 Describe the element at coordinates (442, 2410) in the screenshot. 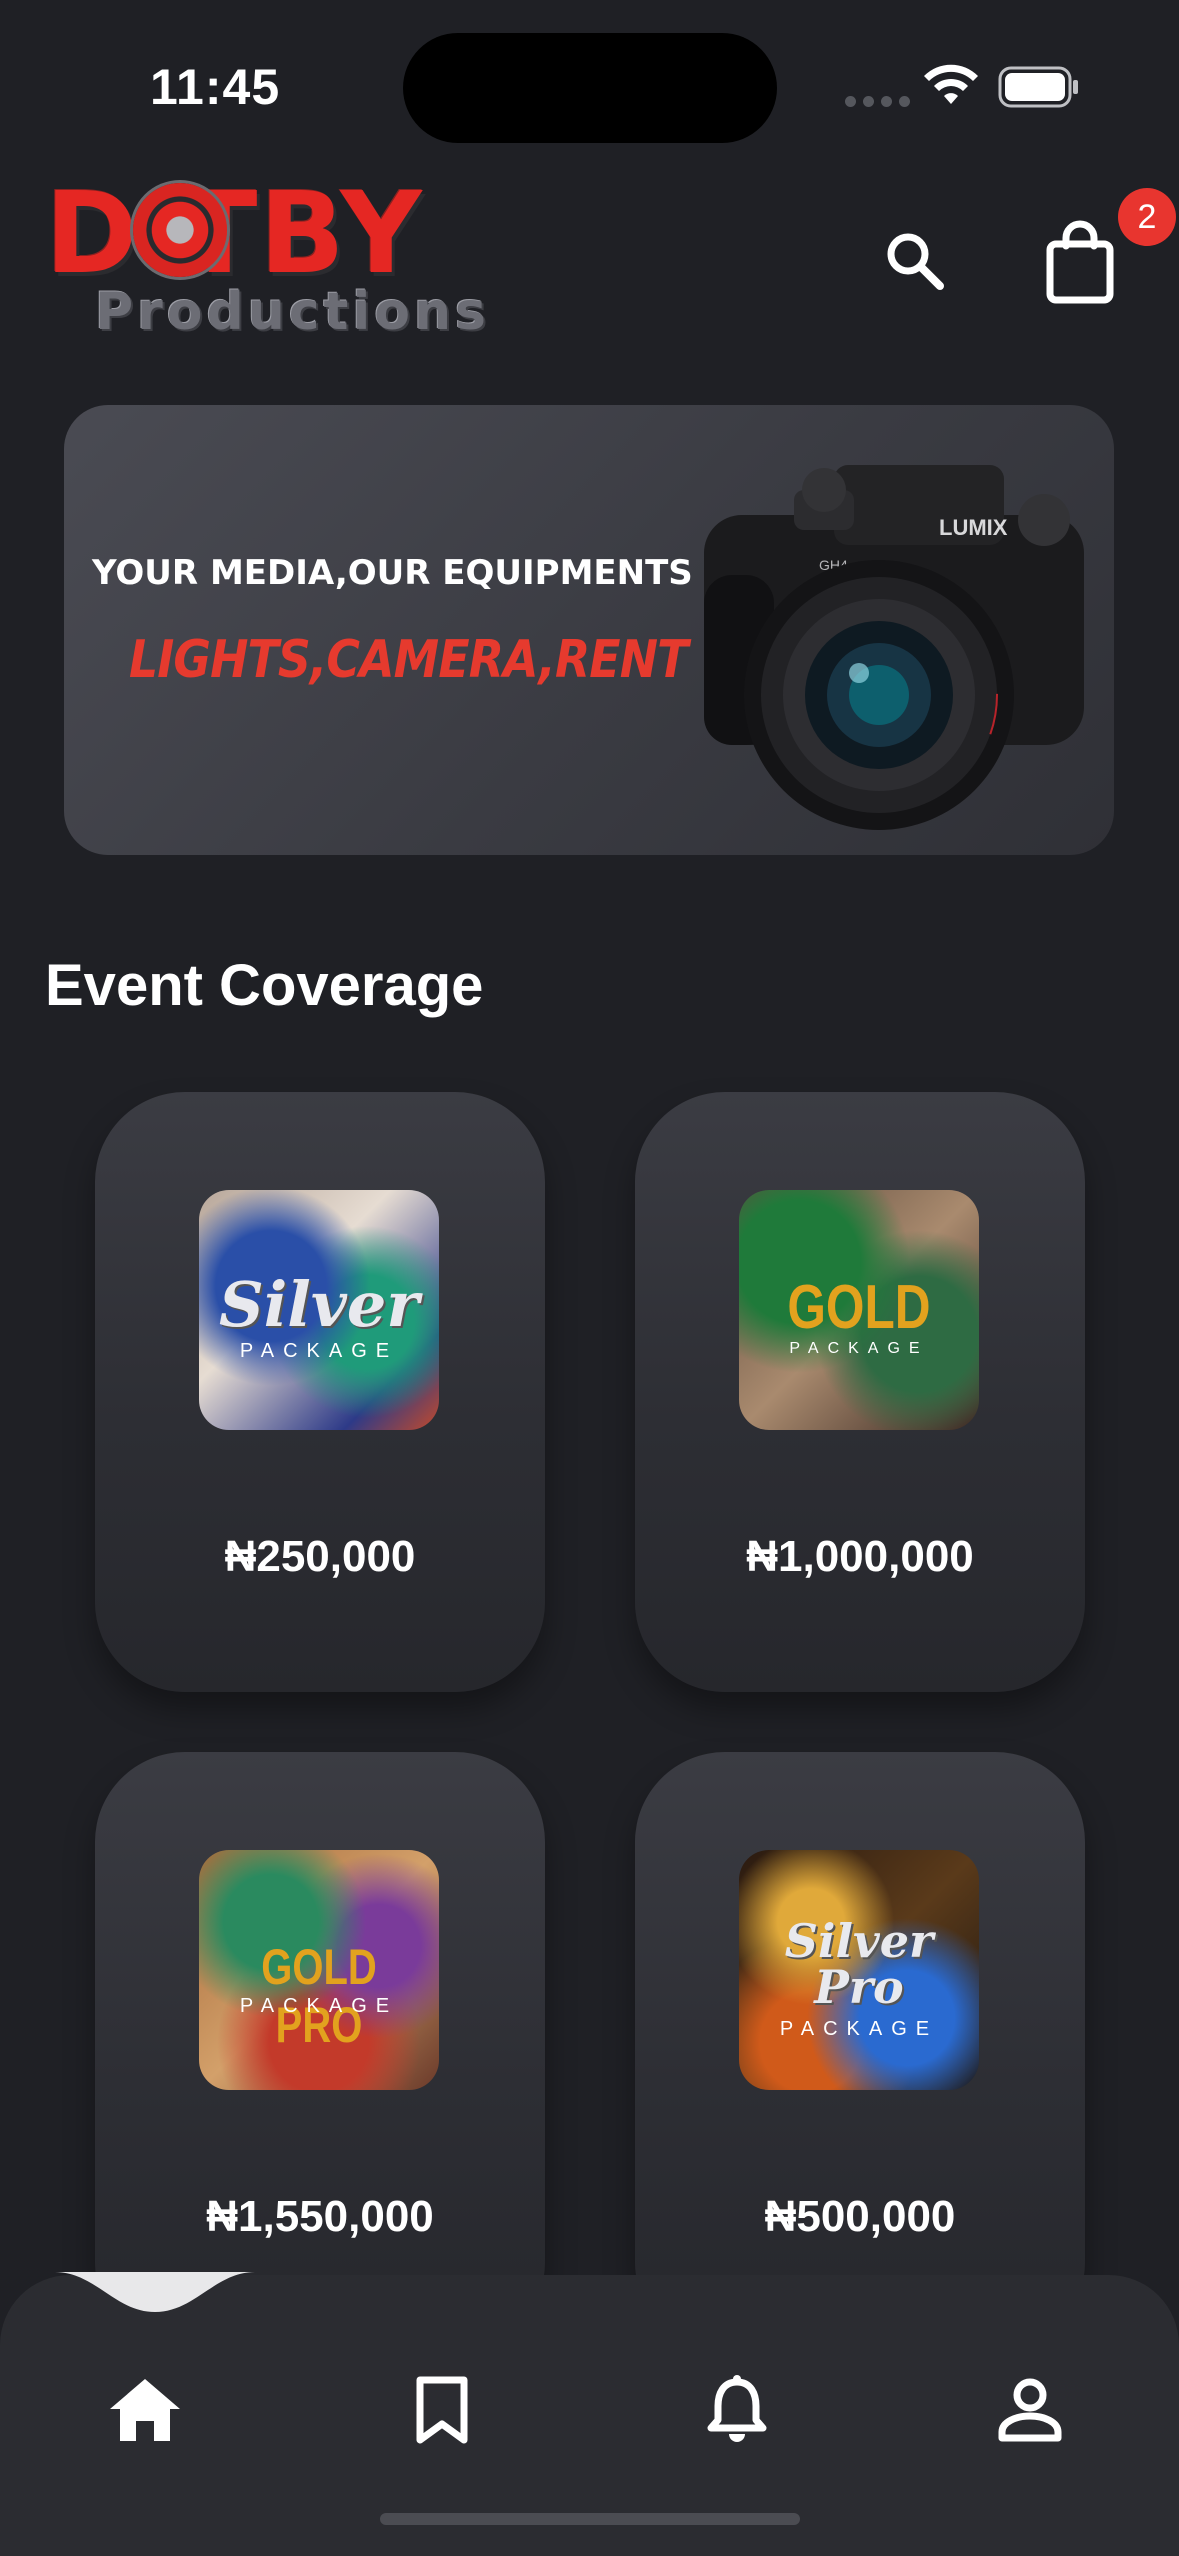

I see `bookmark-icon` at that location.